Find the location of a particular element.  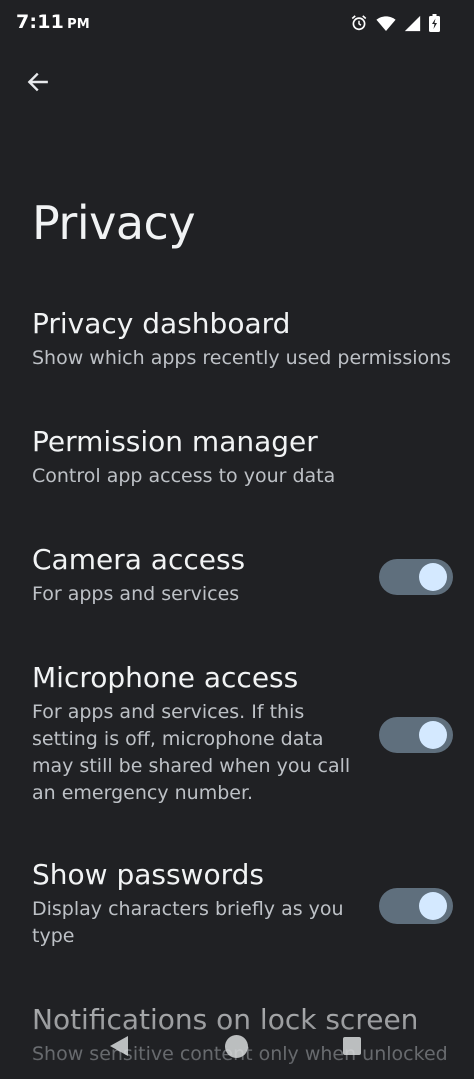

status-time: 7:11 PM is located at coordinates (53, 22).